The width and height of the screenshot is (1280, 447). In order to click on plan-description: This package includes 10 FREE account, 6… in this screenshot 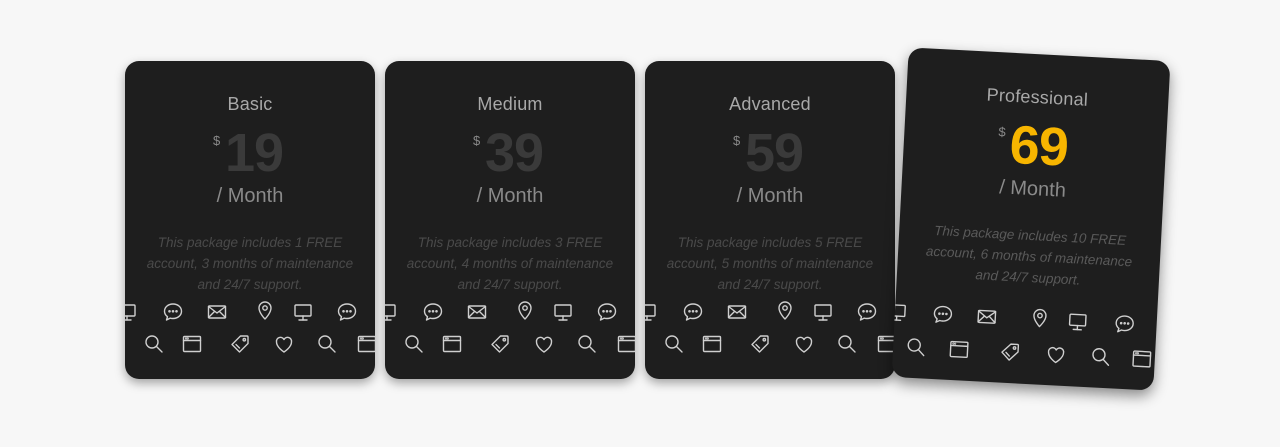, I will do `click(1029, 255)`.